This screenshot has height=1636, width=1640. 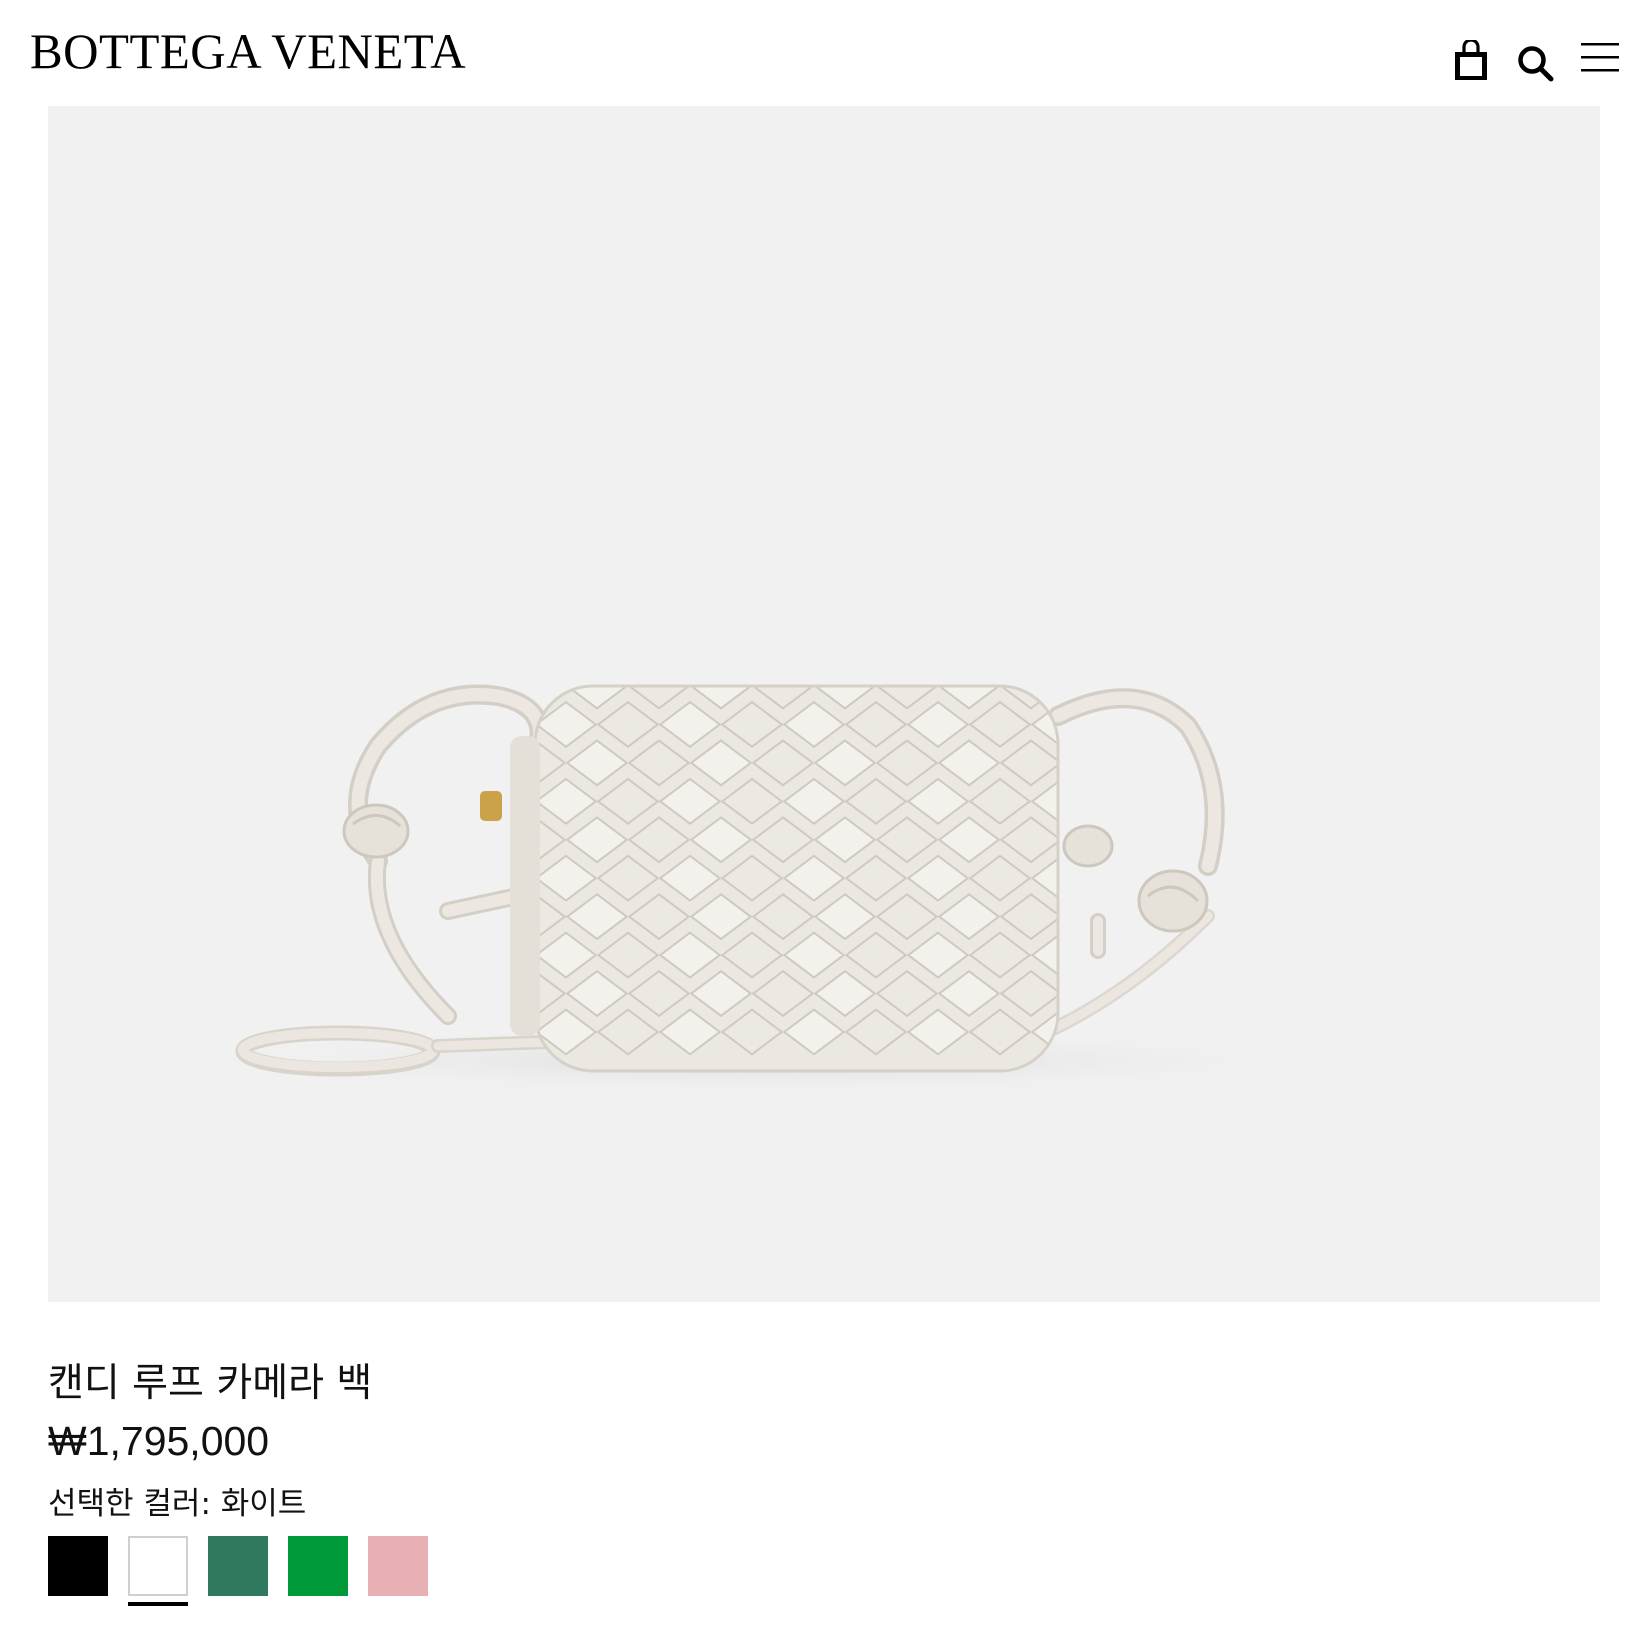 What do you see at coordinates (158, 1604) in the screenshot?
I see `selected-swatch-indicator` at bounding box center [158, 1604].